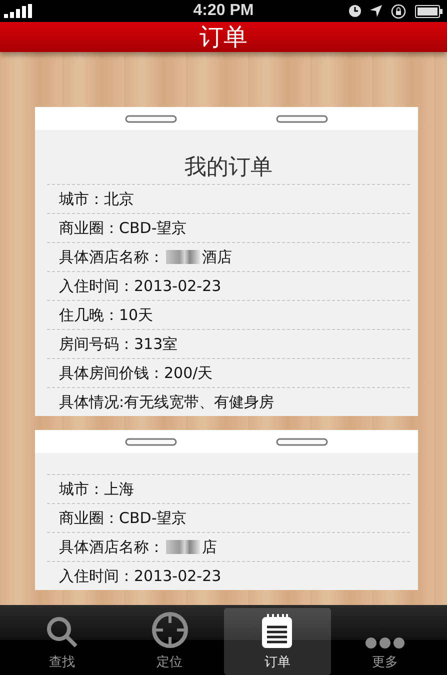 The image size is (447, 675). I want to click on tab-item: 订单, so click(278, 641).